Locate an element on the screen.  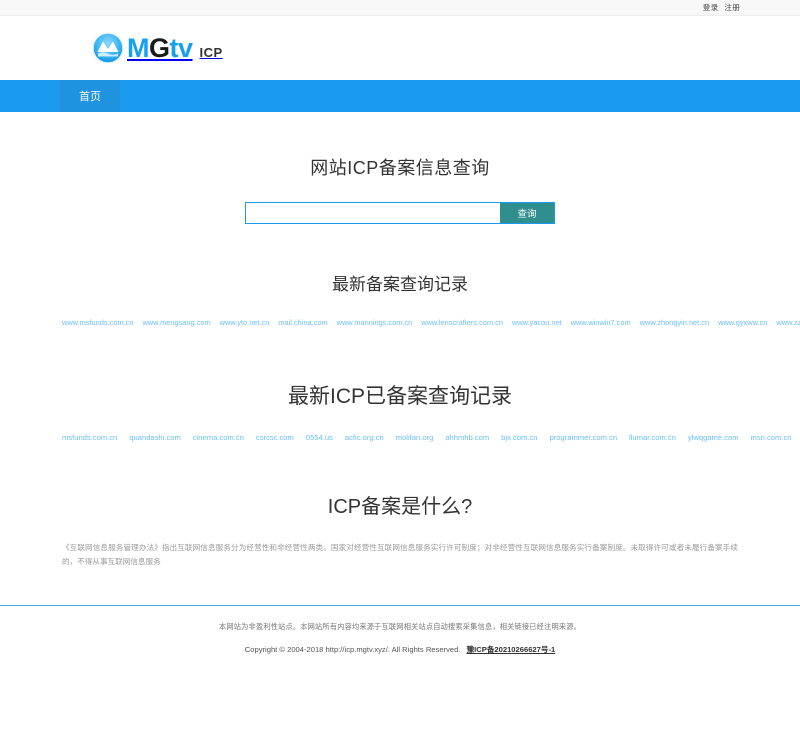
latest-records-title: 最新备案查询记录 is located at coordinates (400, 284).